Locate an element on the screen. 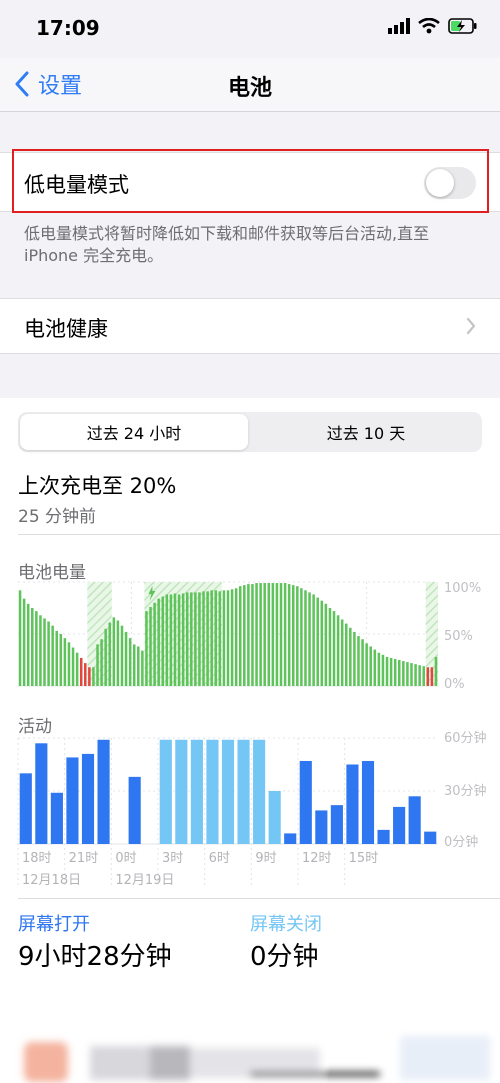 Image resolution: width=500 pixels, height=1083 pixels. battery-health-row: 电池健康 is located at coordinates (250, 326).